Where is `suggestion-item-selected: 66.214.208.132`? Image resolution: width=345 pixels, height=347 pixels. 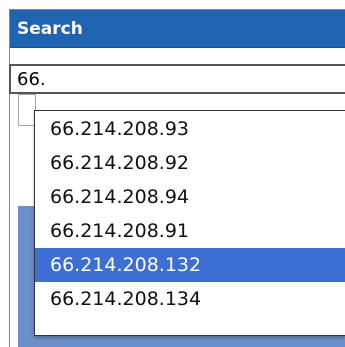
suggestion-item-selected: 66.214.208.132 is located at coordinates (190, 265).